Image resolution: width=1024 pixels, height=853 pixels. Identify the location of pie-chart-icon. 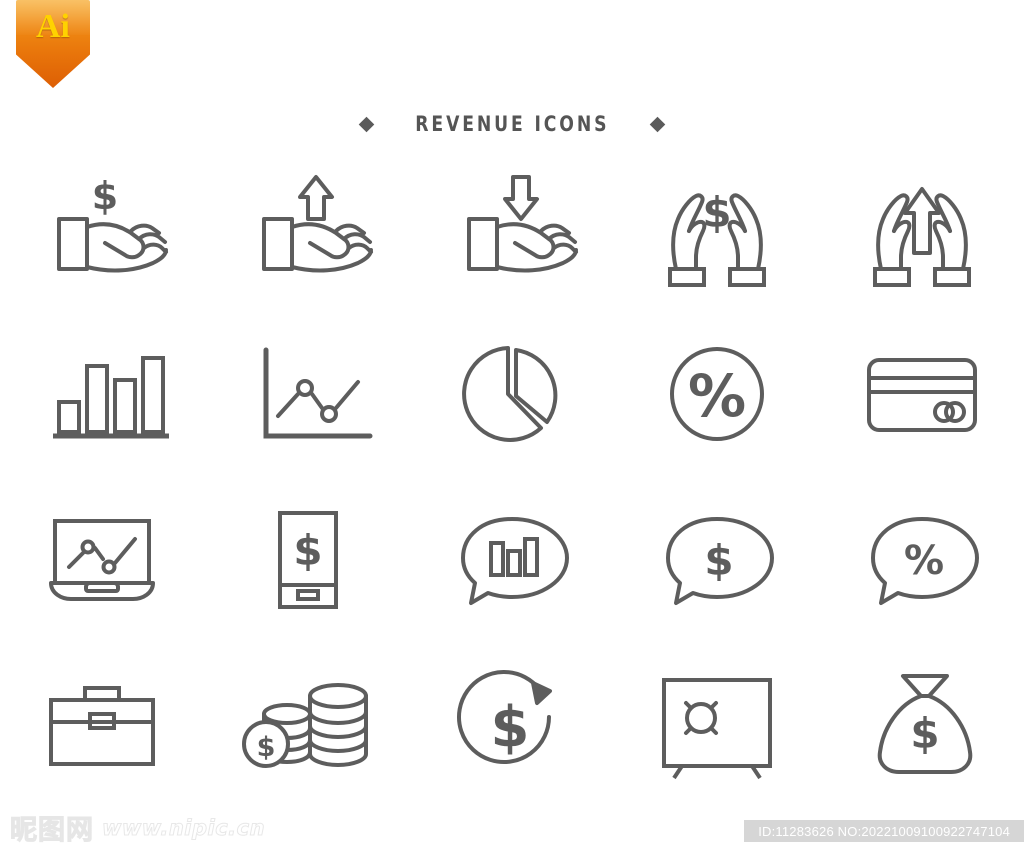
(512, 396).